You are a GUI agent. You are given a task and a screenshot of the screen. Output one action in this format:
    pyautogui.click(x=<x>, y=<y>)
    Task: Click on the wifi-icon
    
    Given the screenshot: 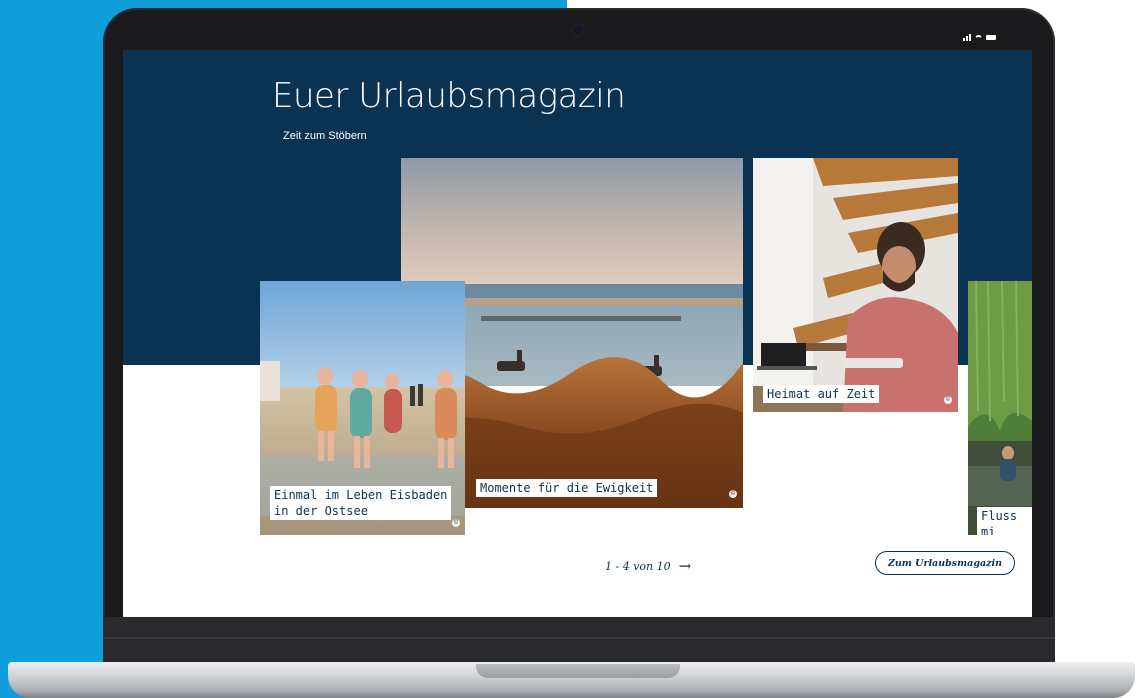 What is the action you would take?
    pyautogui.click(x=978, y=37)
    